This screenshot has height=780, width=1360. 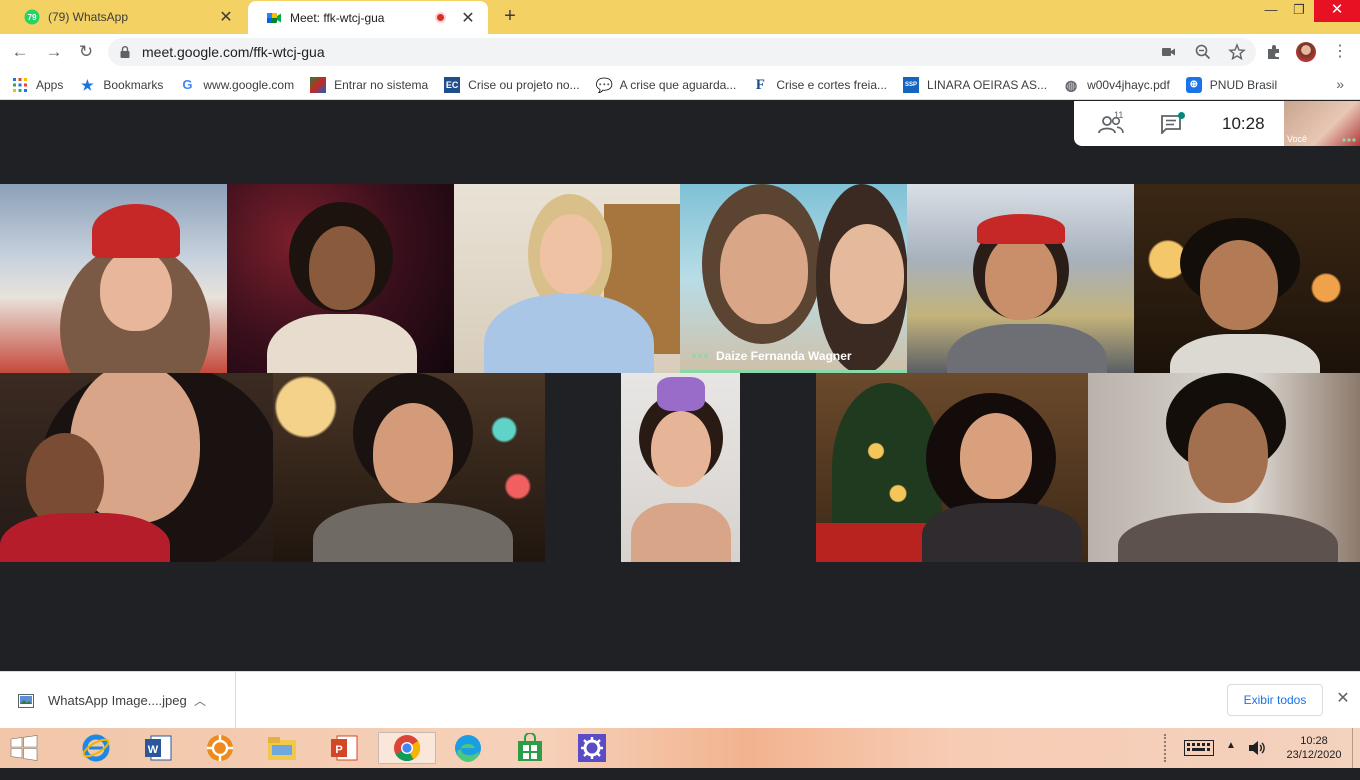 What do you see at coordinates (592, 748) in the screenshot?
I see `settings-gear-icon` at bounding box center [592, 748].